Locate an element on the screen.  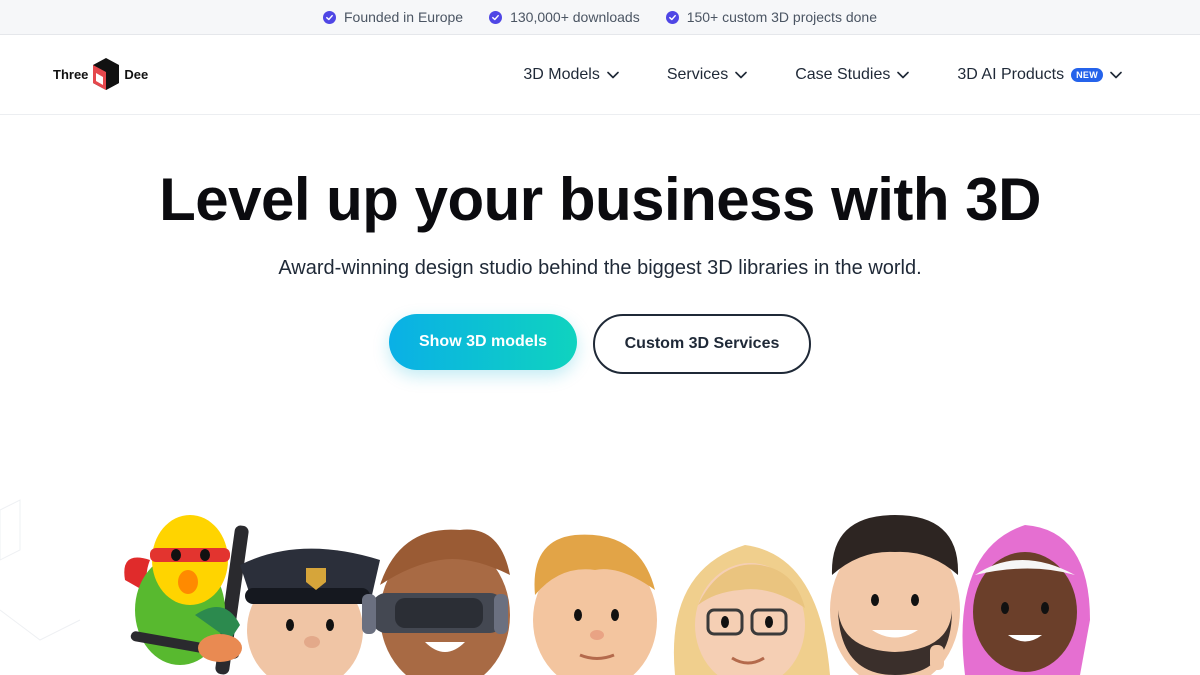
topbar-item-founded: Founded in Europe is located at coordinates (393, 17).